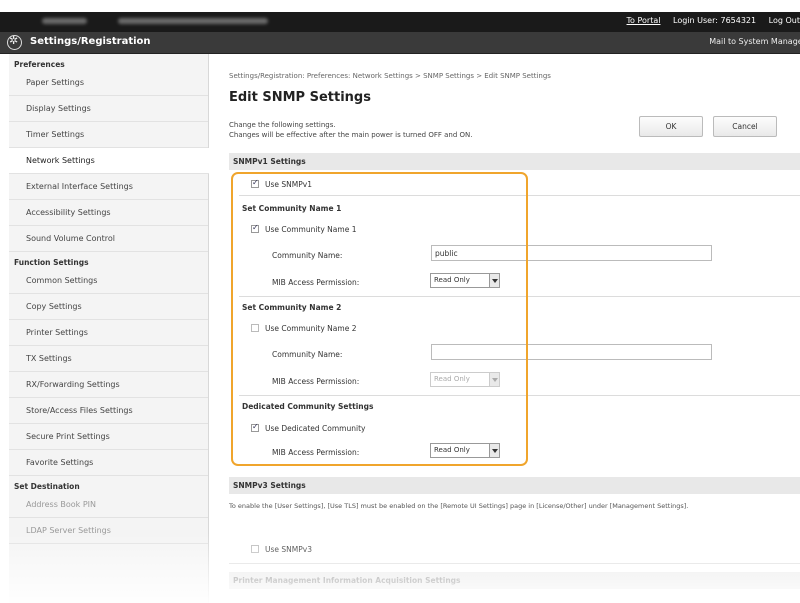  Describe the element at coordinates (108, 437) in the screenshot. I see `sidebar-item-secure-print-settings: Secure Print Settings` at that location.